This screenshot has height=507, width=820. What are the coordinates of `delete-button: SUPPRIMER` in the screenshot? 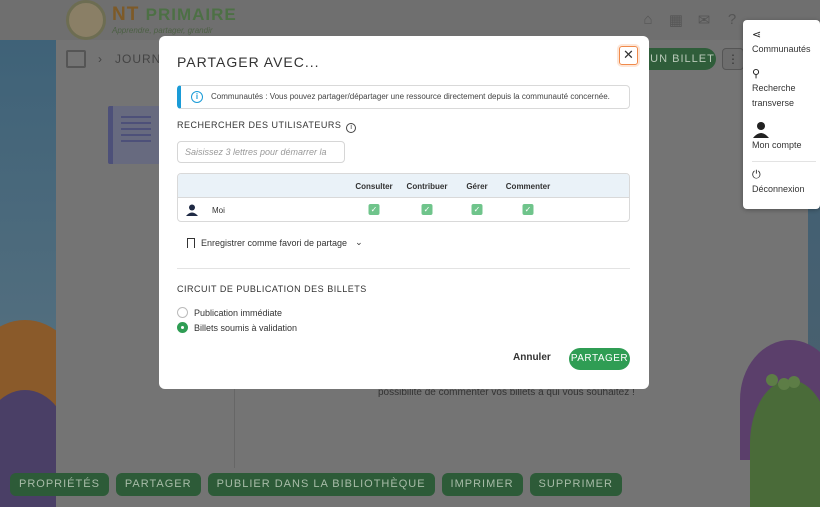 It's located at (575, 484).